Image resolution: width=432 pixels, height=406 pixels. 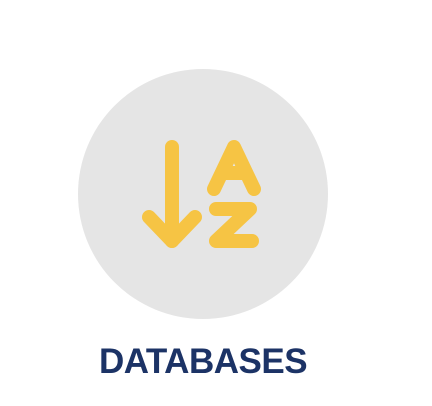 I want to click on letter-z-strokes, so click(x=234, y=225).